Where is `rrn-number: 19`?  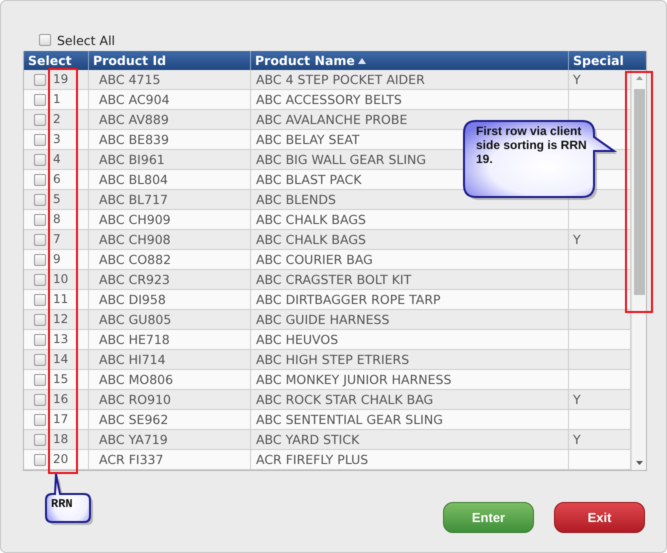
rrn-number: 19 is located at coordinates (60, 79).